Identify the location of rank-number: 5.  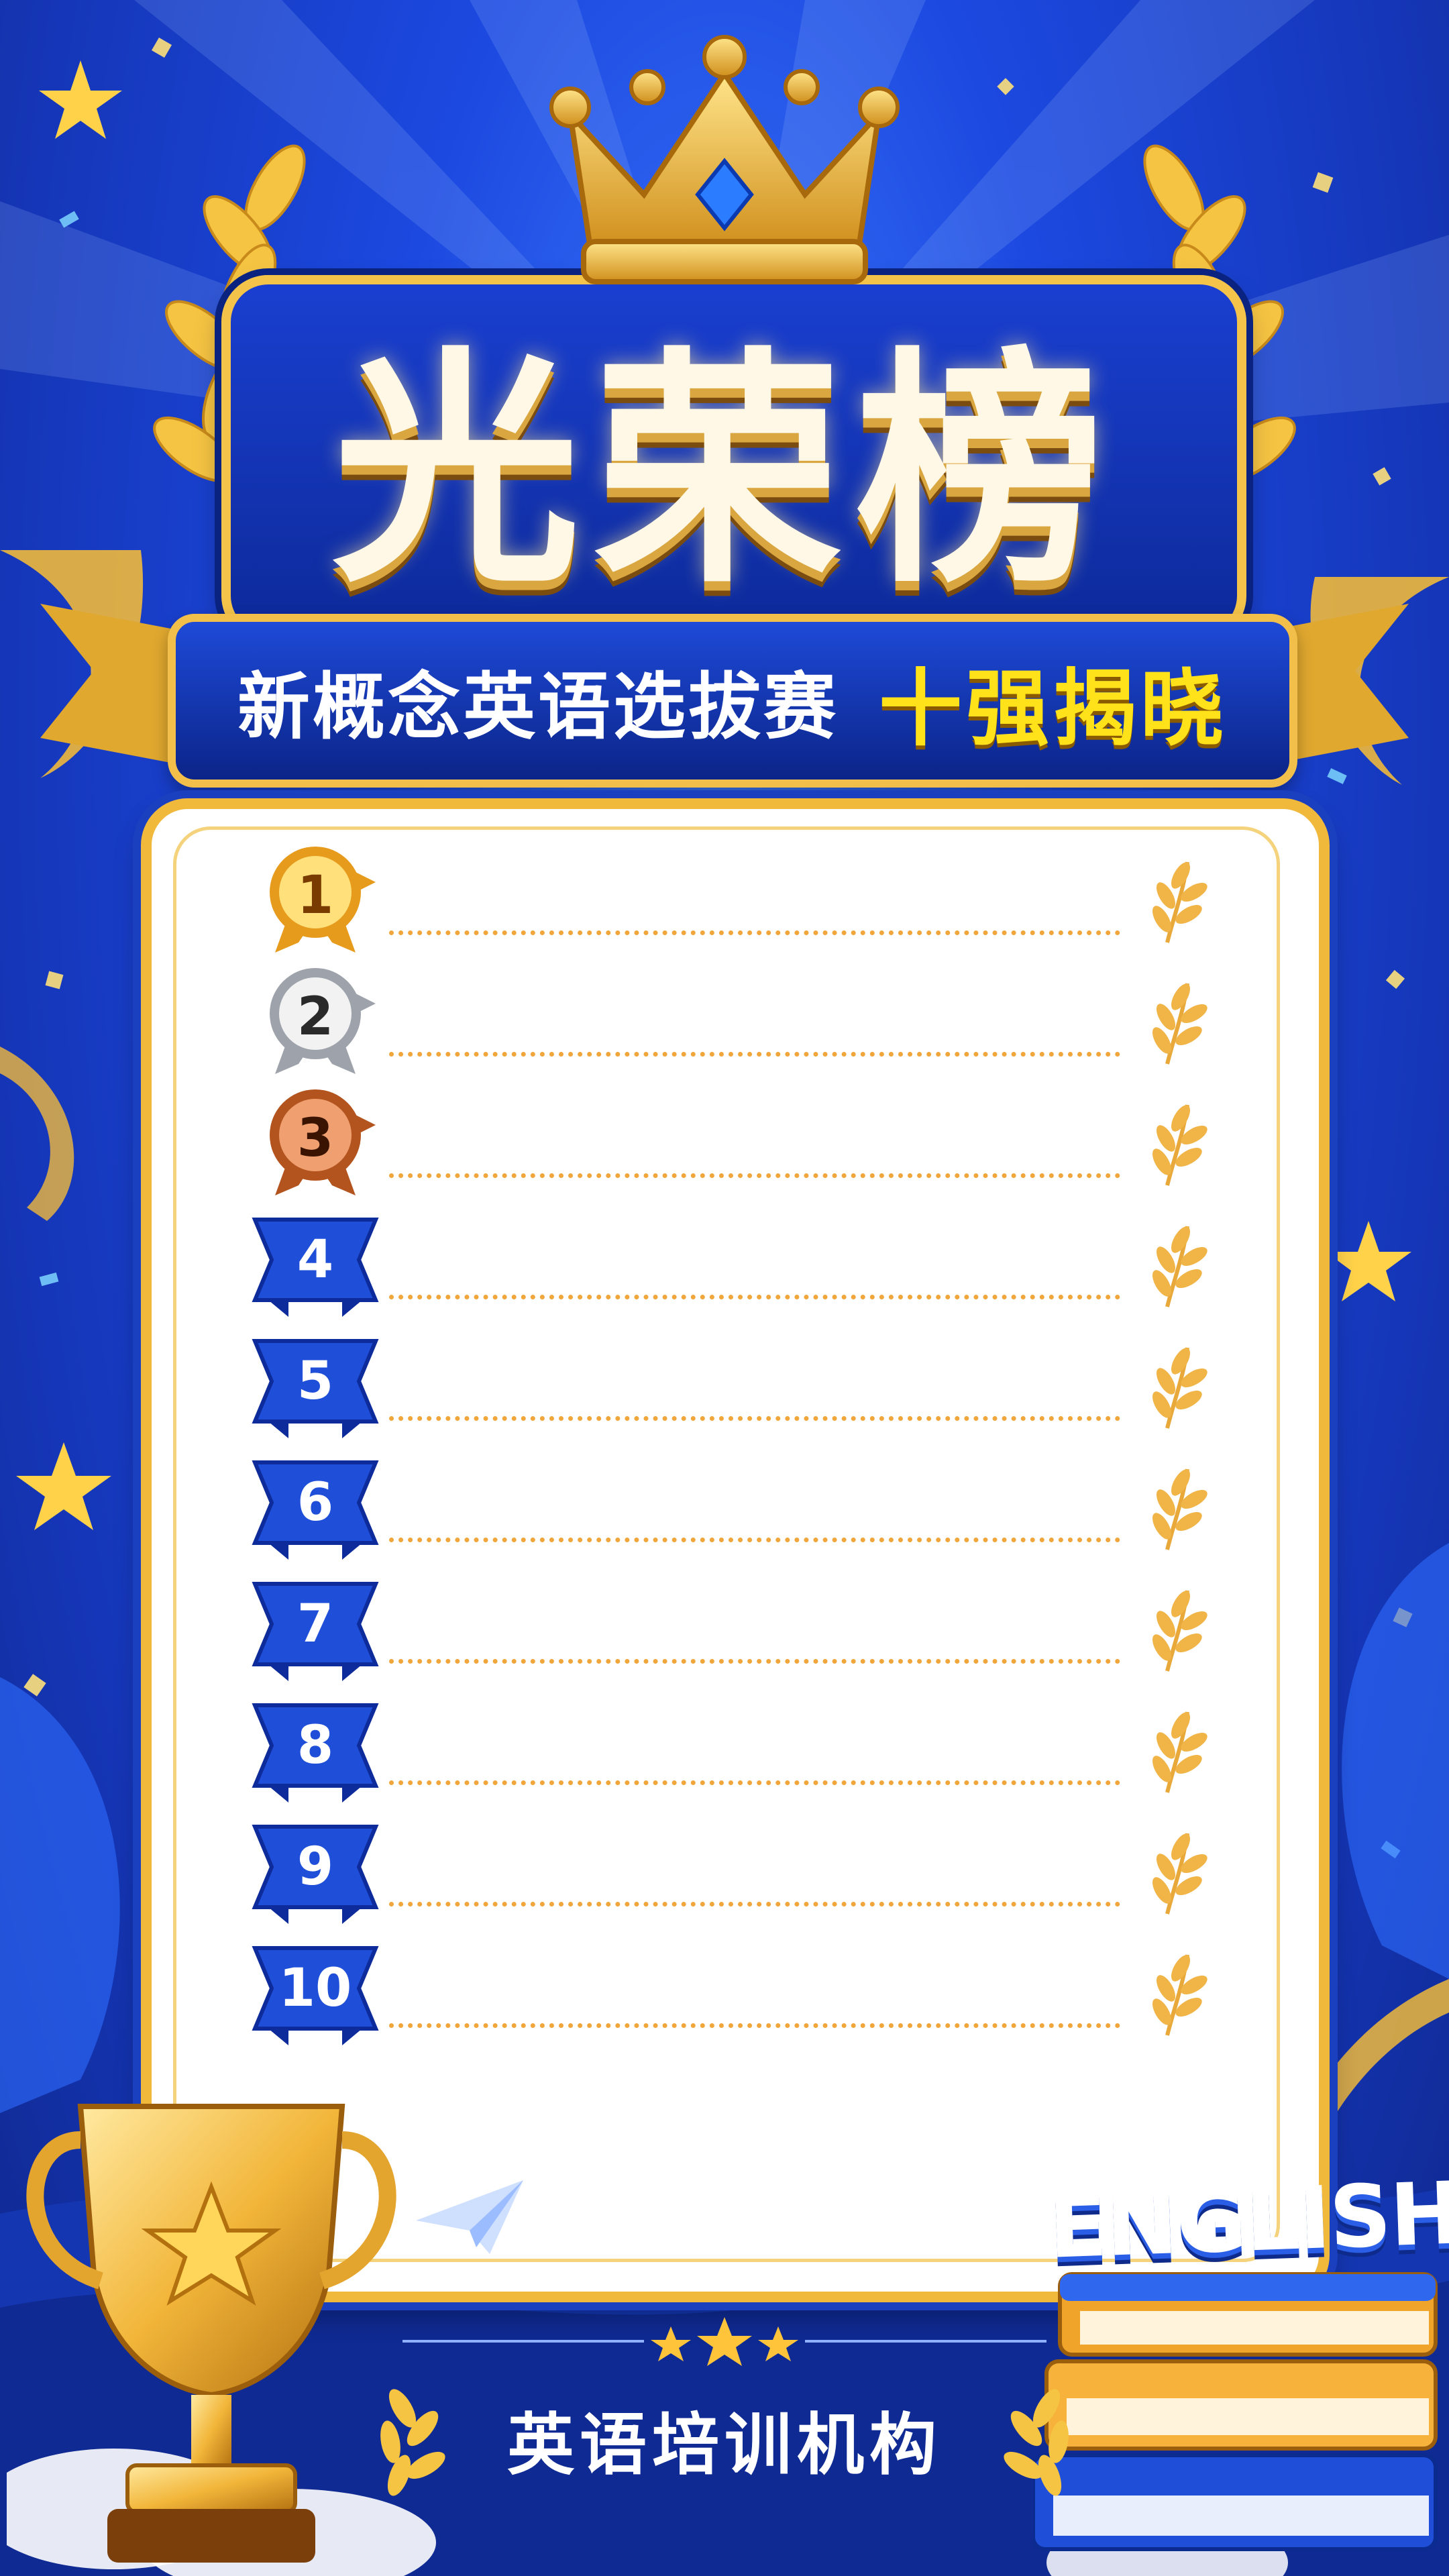
(315, 1381).